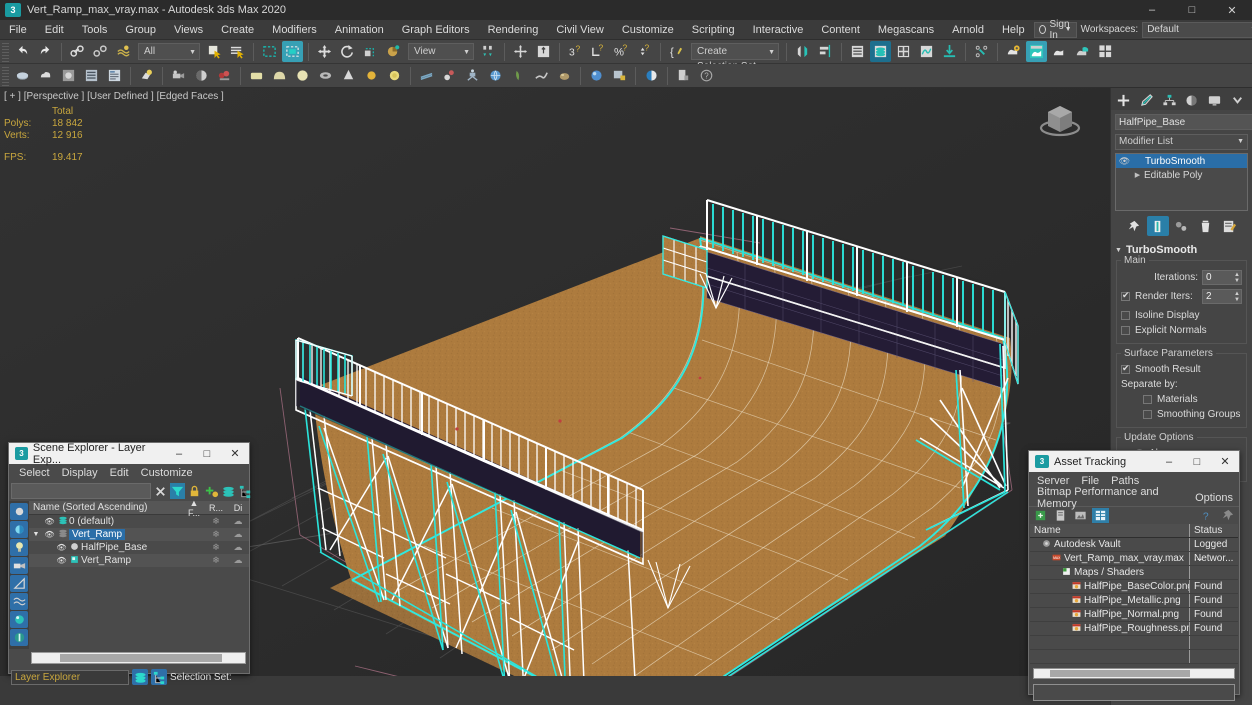 The height and width of the screenshot is (705, 1252). I want to click on table-row: HalfPipe_Normal.png Found, so click(1134, 615).